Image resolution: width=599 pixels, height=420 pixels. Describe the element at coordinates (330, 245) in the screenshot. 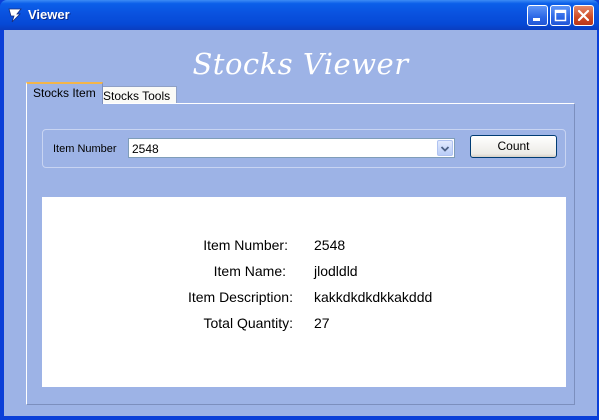

I see `detail-value: 2548` at that location.